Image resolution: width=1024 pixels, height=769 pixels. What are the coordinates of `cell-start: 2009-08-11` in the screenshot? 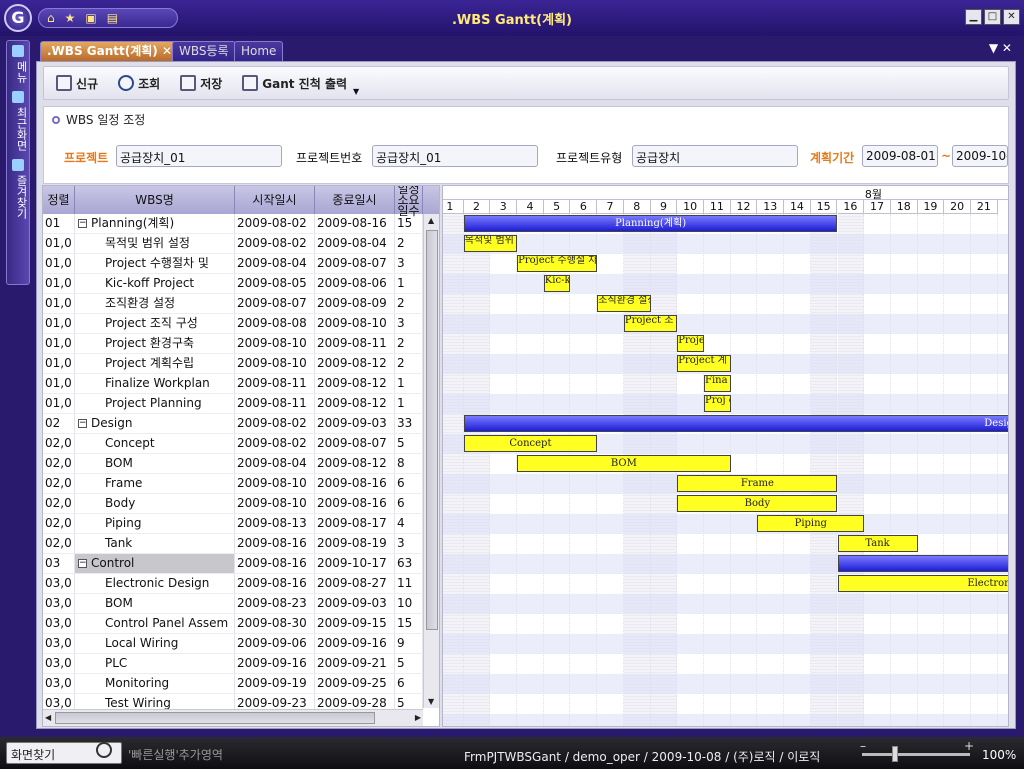 It's located at (275, 383).